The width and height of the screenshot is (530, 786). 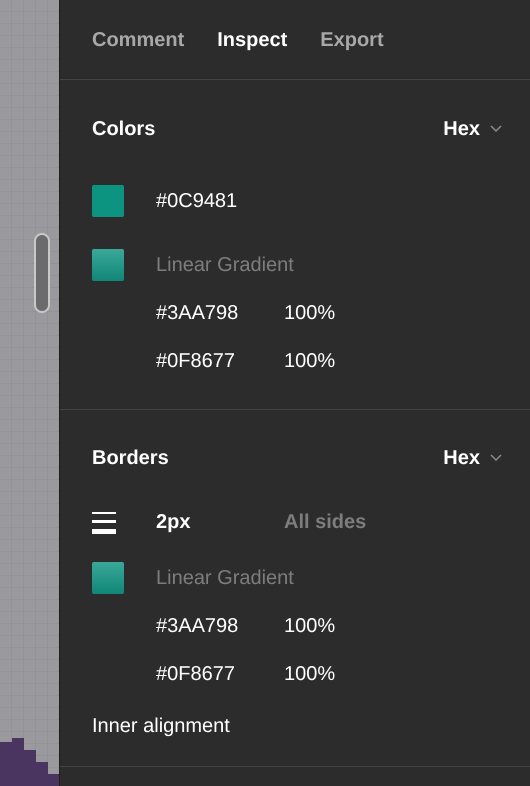 I want to click on inner-alignment-label: Inner alignment, so click(x=161, y=726).